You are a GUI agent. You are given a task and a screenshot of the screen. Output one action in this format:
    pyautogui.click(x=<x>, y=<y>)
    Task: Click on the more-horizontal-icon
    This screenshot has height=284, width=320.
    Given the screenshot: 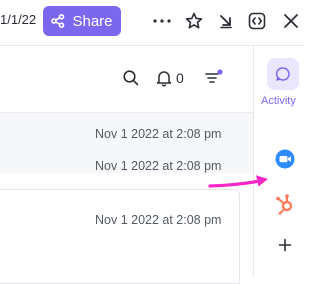 What is the action you would take?
    pyautogui.click(x=162, y=21)
    